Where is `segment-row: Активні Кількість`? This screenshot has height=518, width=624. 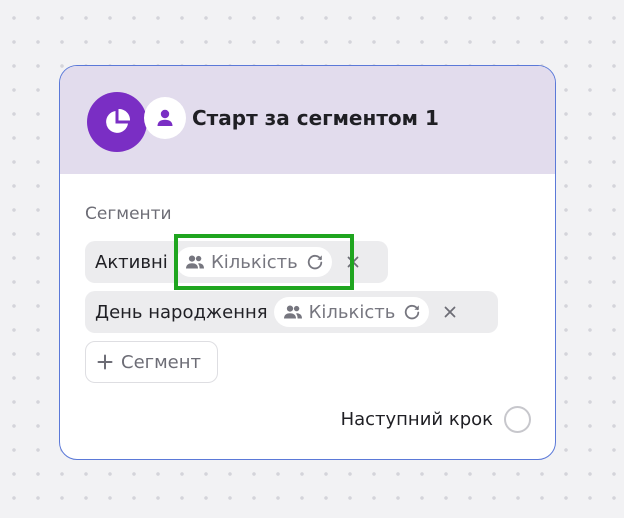
segment-row: Активні Кількість is located at coordinates (236, 262).